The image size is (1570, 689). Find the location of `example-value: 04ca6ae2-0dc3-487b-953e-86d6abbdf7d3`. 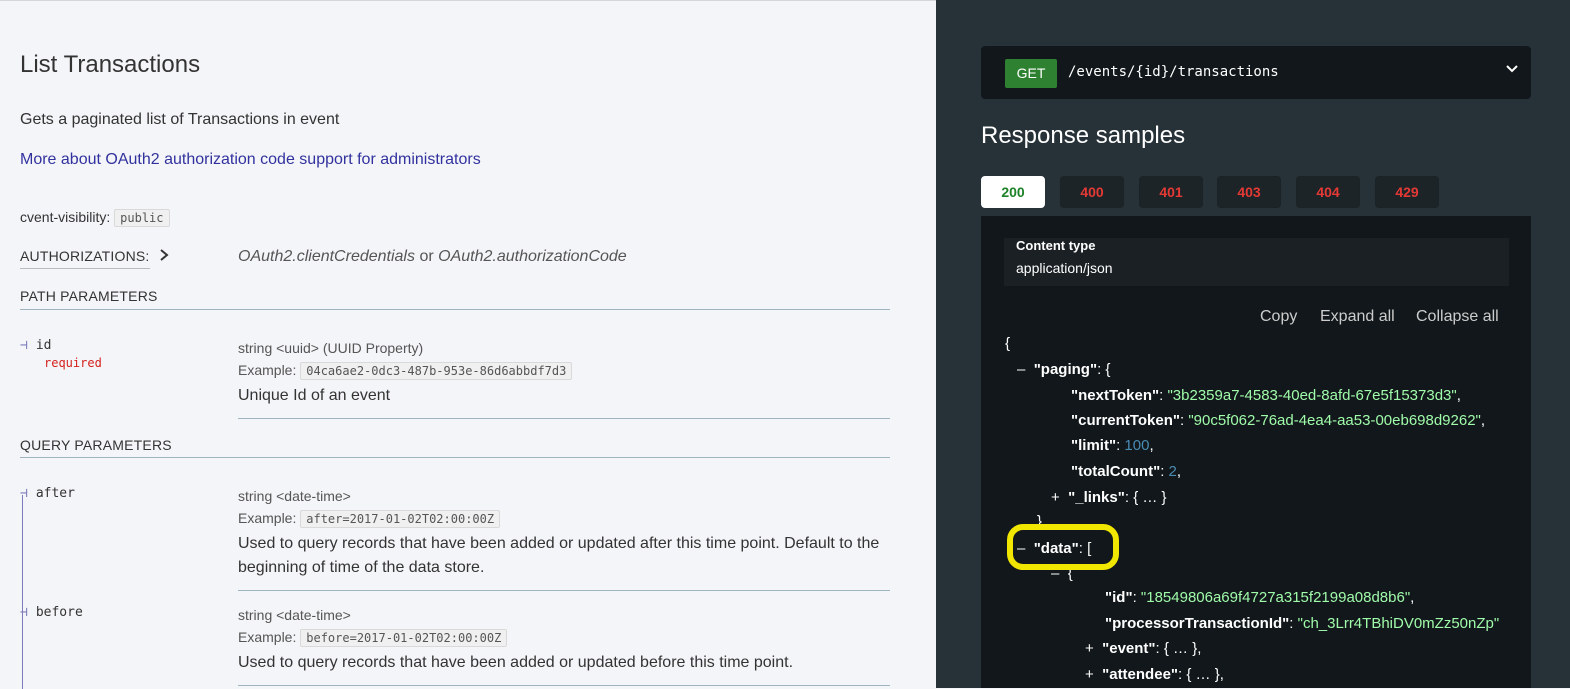

example-value: 04ca6ae2-0dc3-487b-953e-86d6abbdf7d3 is located at coordinates (436, 371).